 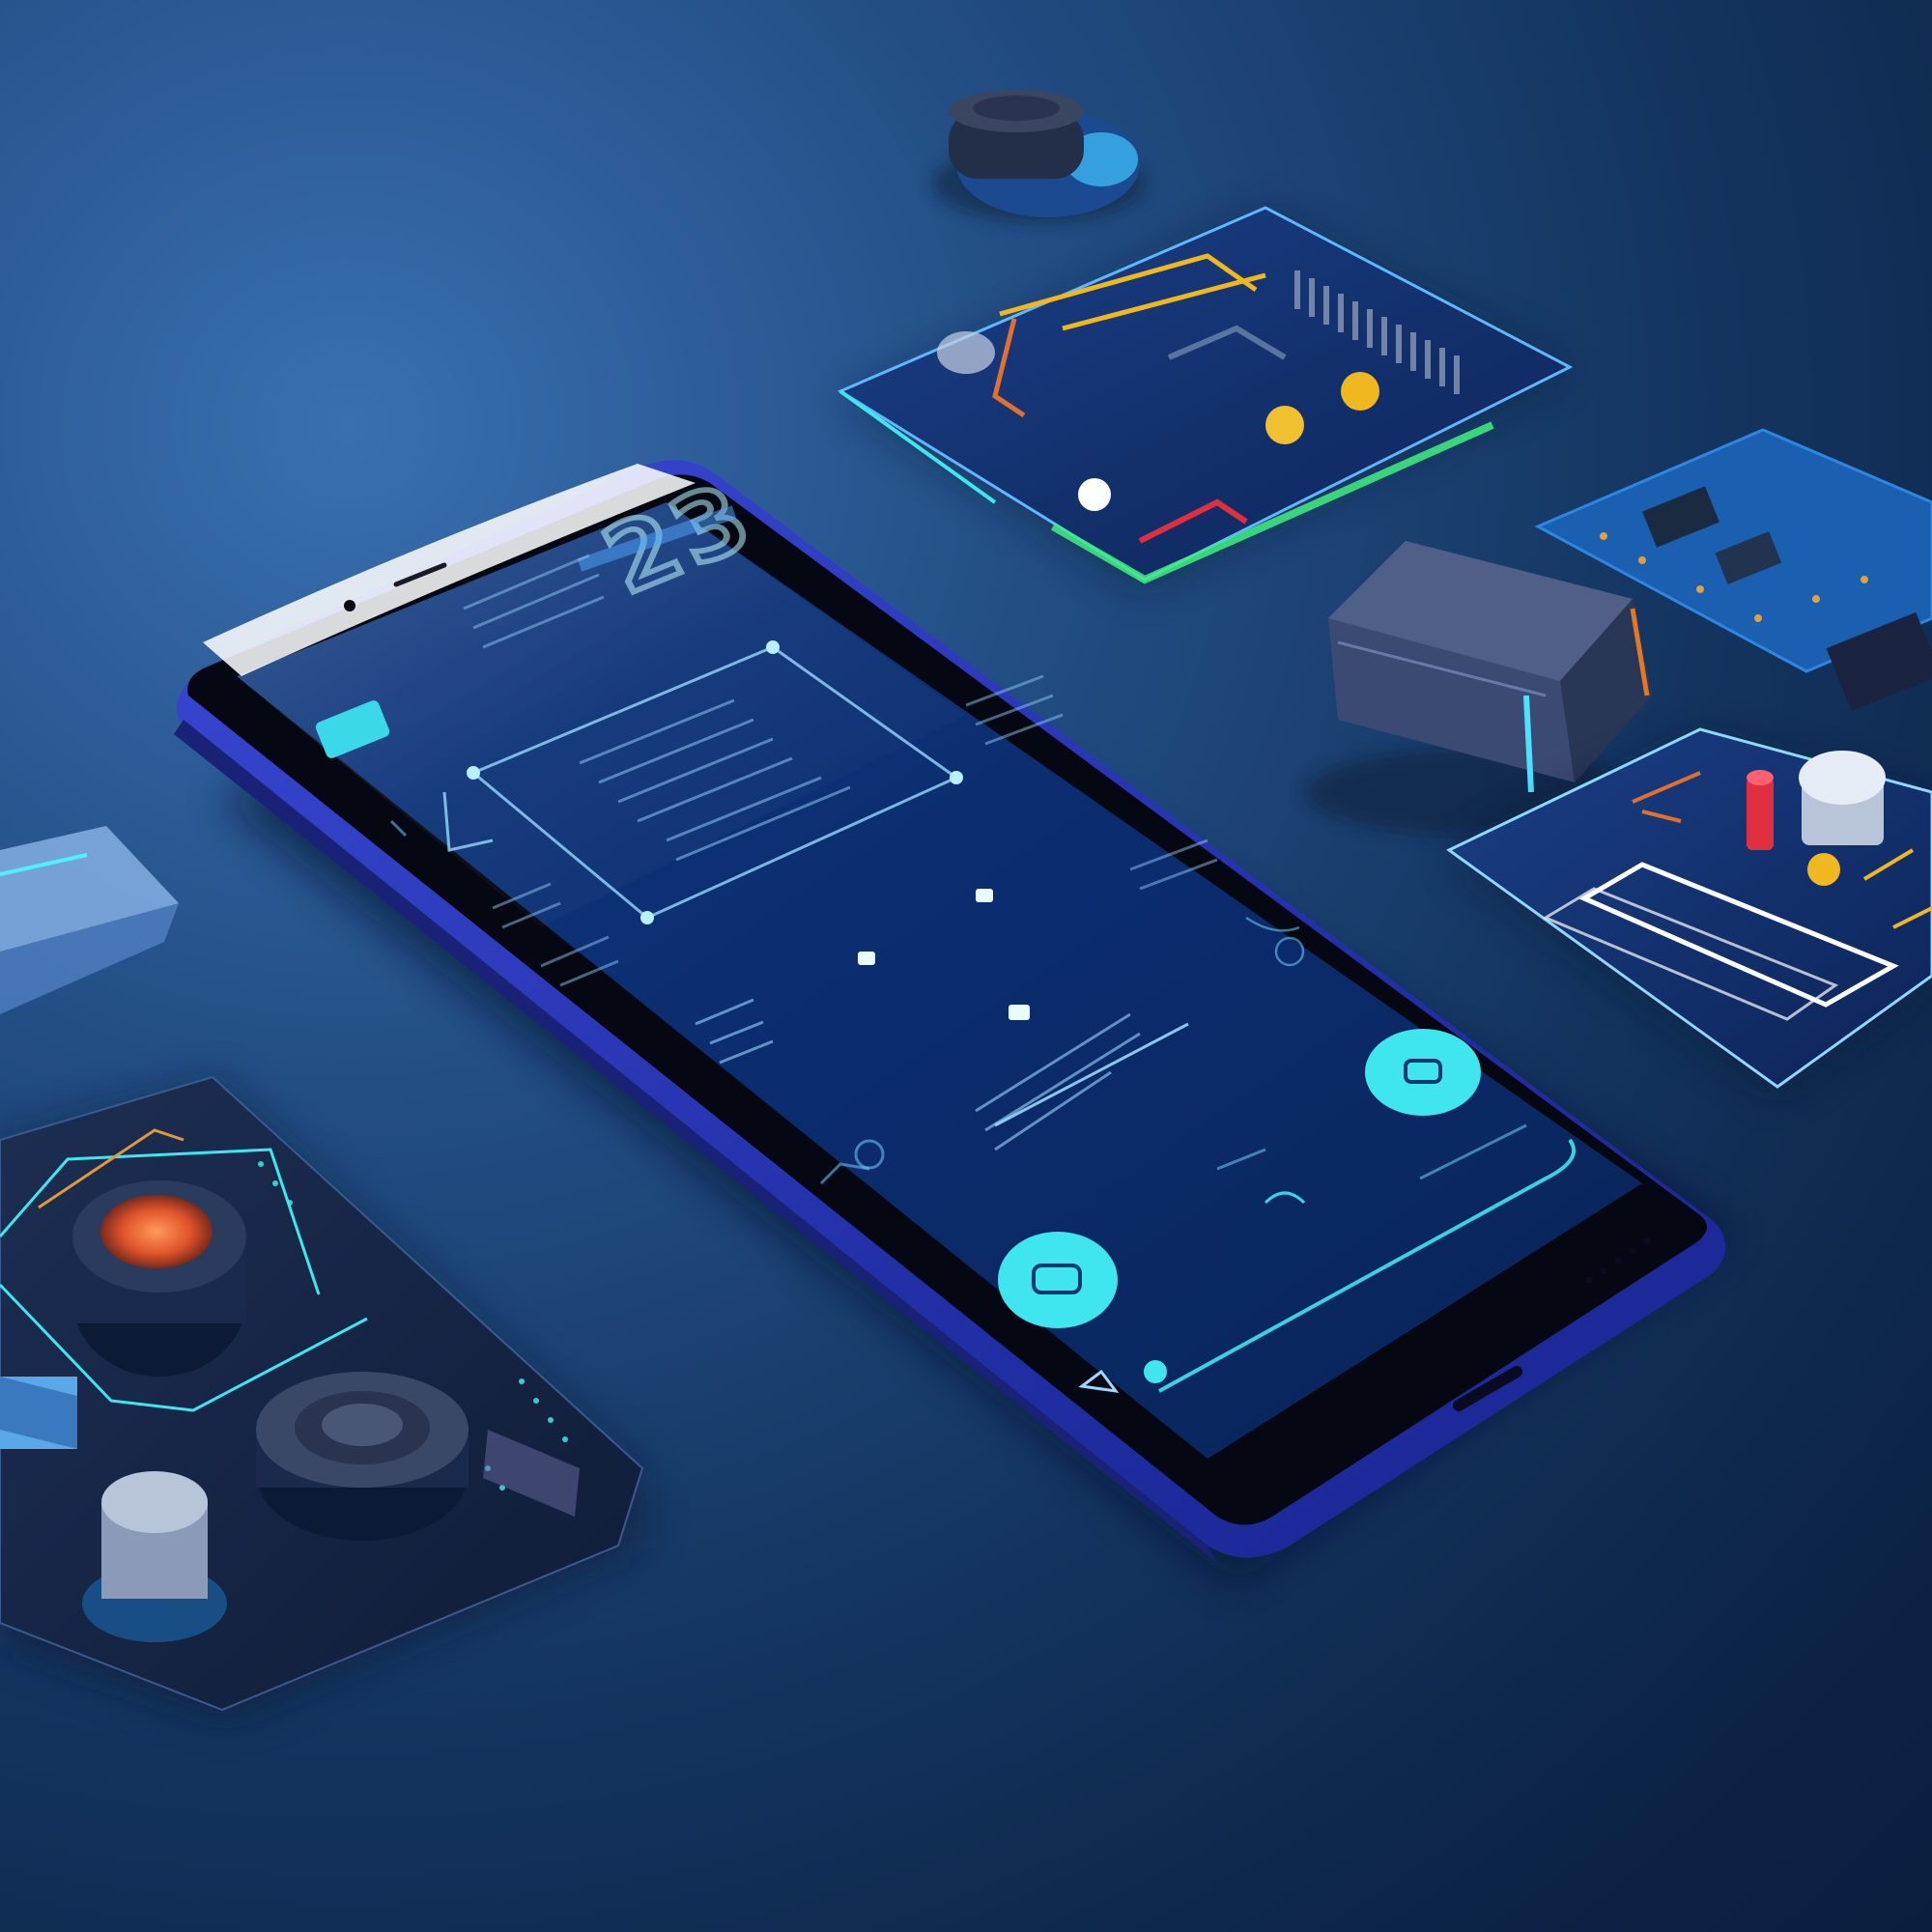 What do you see at coordinates (1038, 156) in the screenshot?
I see `puck-device` at bounding box center [1038, 156].